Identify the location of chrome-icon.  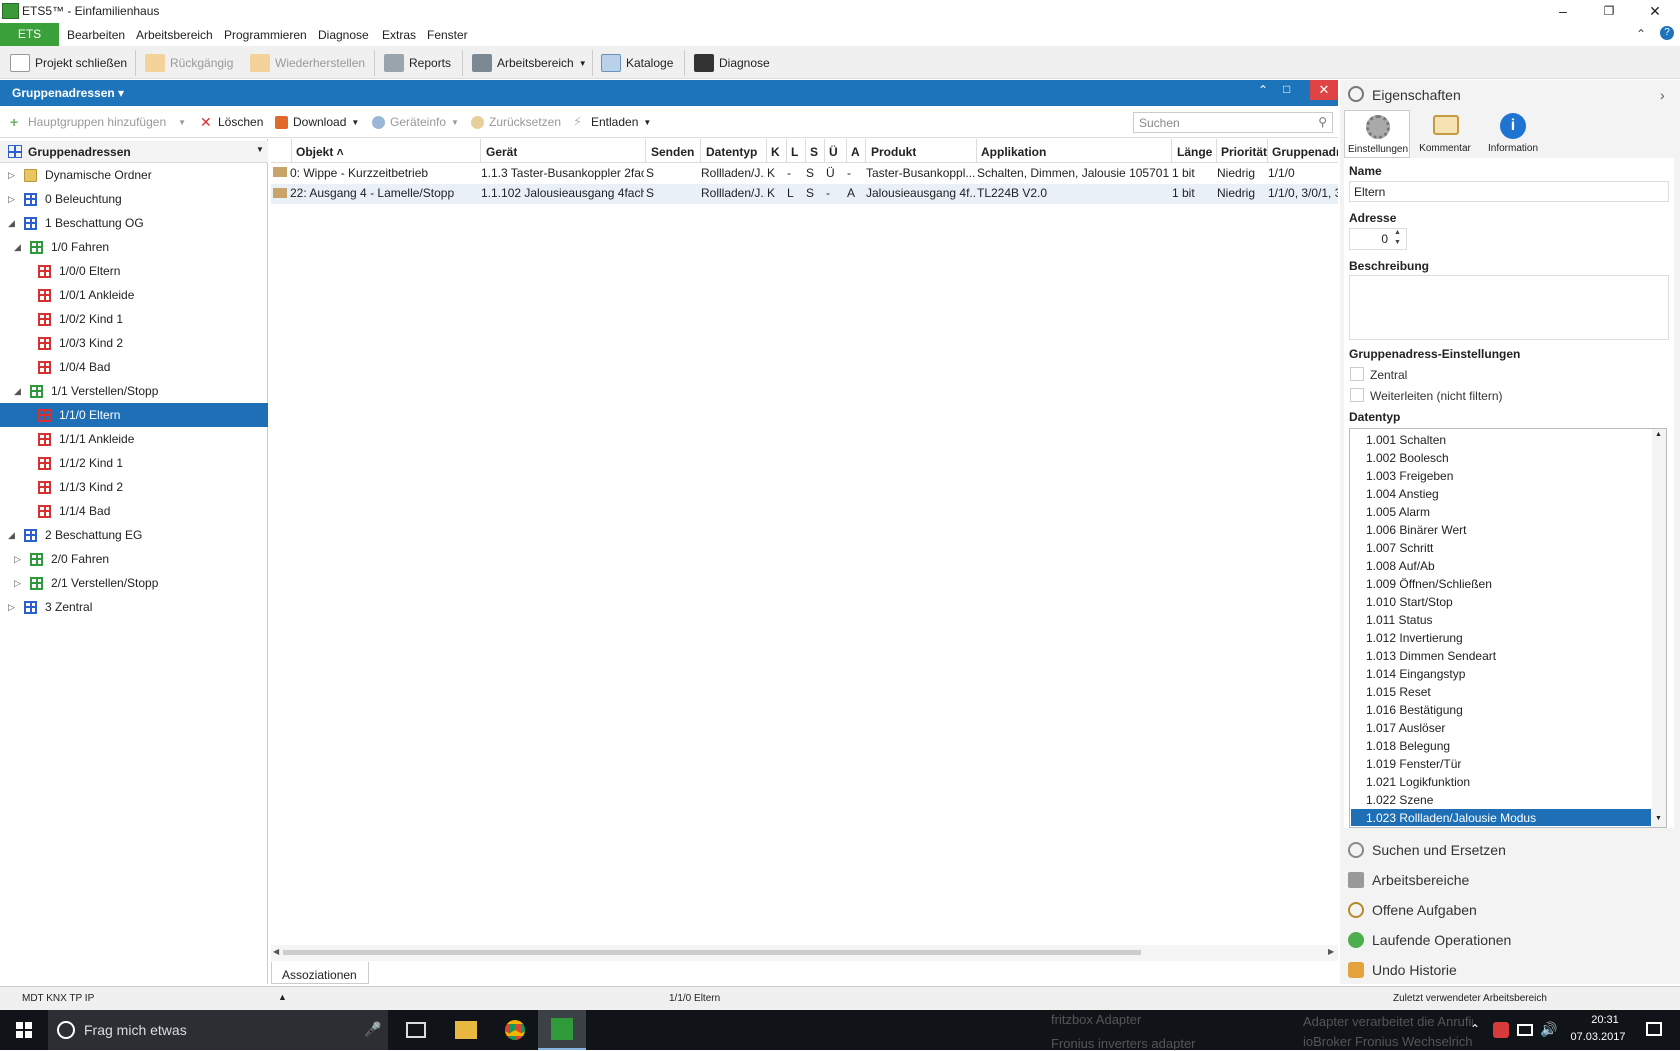
(515, 1030).